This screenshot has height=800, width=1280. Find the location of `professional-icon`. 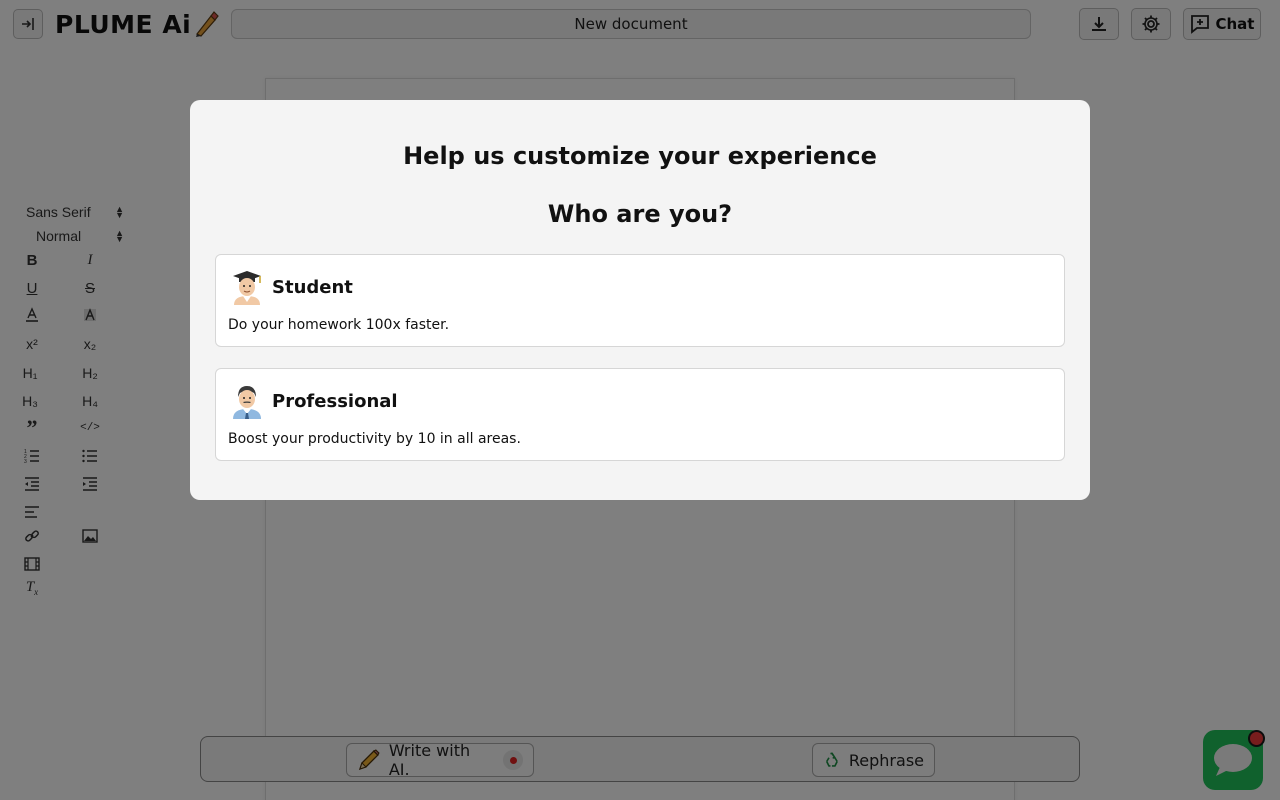

professional-icon is located at coordinates (247, 402).